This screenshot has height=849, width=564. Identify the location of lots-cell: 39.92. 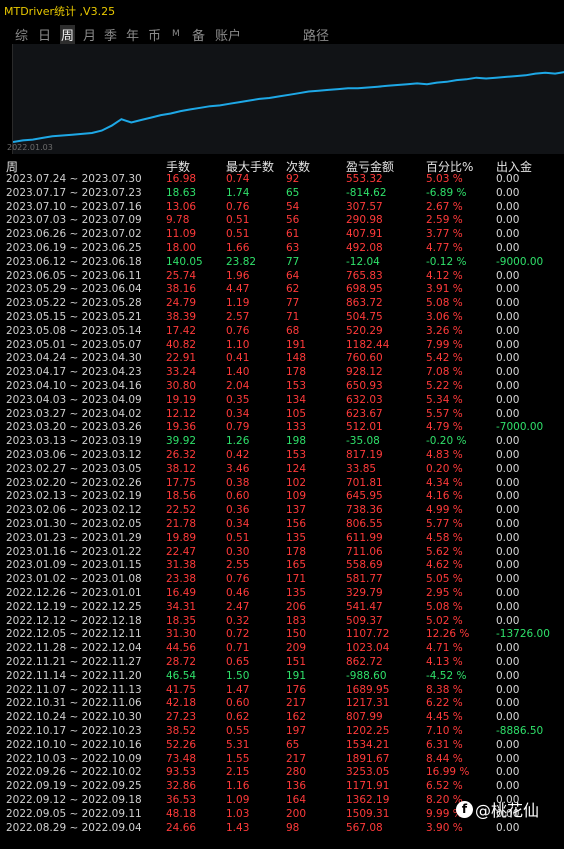
(181, 441).